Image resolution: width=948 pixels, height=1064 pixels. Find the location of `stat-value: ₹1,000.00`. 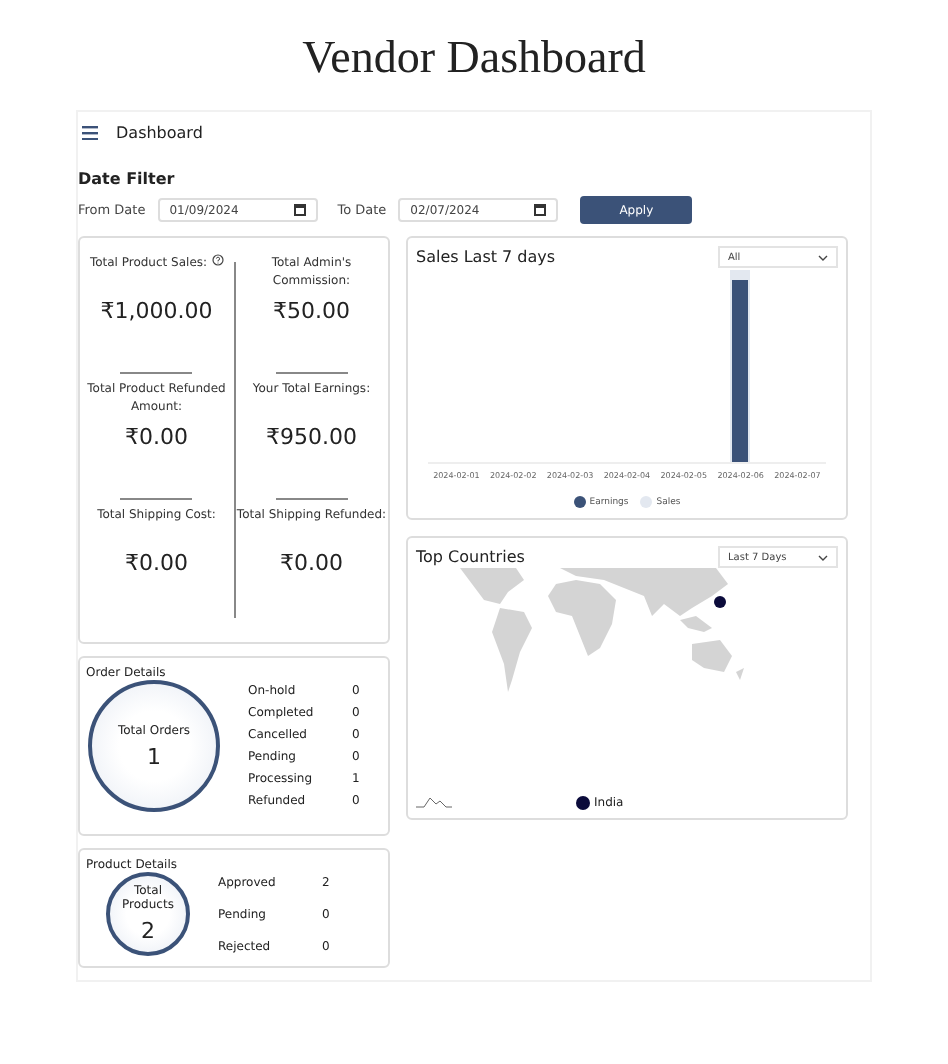

stat-value: ₹1,000.00 is located at coordinates (156, 311).